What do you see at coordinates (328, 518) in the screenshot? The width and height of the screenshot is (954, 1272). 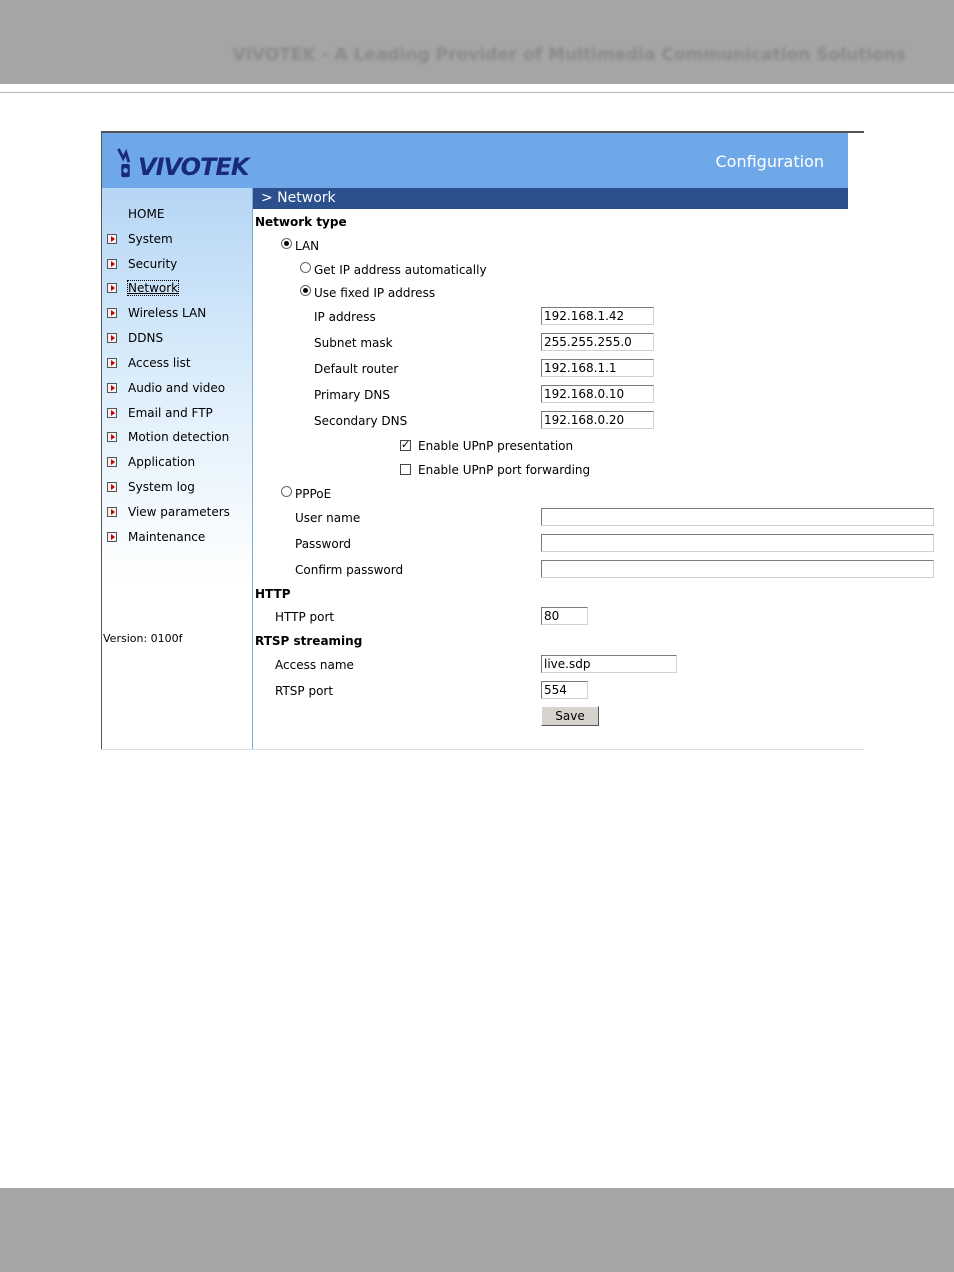 I see `user-name-label: User name` at bounding box center [328, 518].